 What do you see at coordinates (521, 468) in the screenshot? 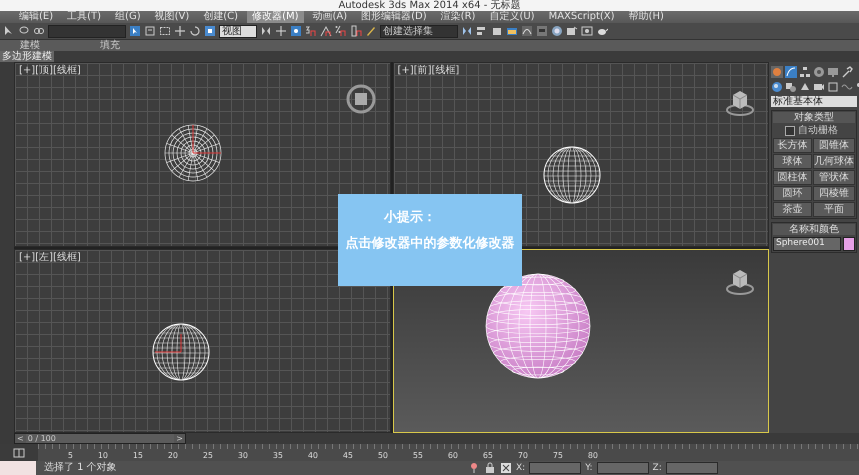
I see `coordinate-label: X:` at bounding box center [521, 468].